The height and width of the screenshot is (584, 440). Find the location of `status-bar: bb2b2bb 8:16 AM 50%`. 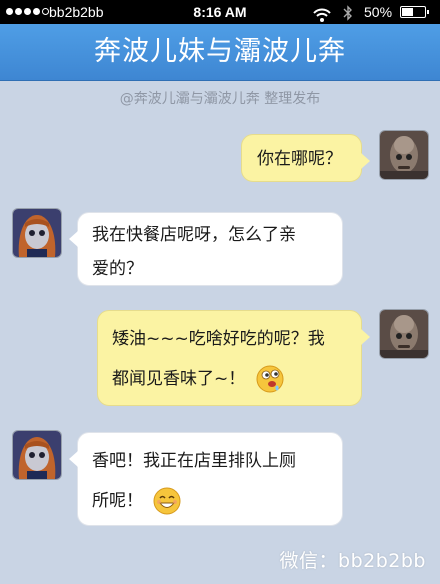

status-bar: bb2b2bb 8:16 AM 50% is located at coordinates (220, 12).